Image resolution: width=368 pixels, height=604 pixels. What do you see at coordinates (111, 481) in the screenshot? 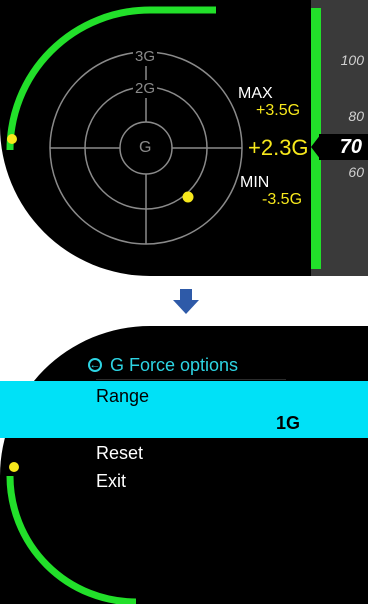
I see `menu-item-exit: Exit` at bounding box center [111, 481].